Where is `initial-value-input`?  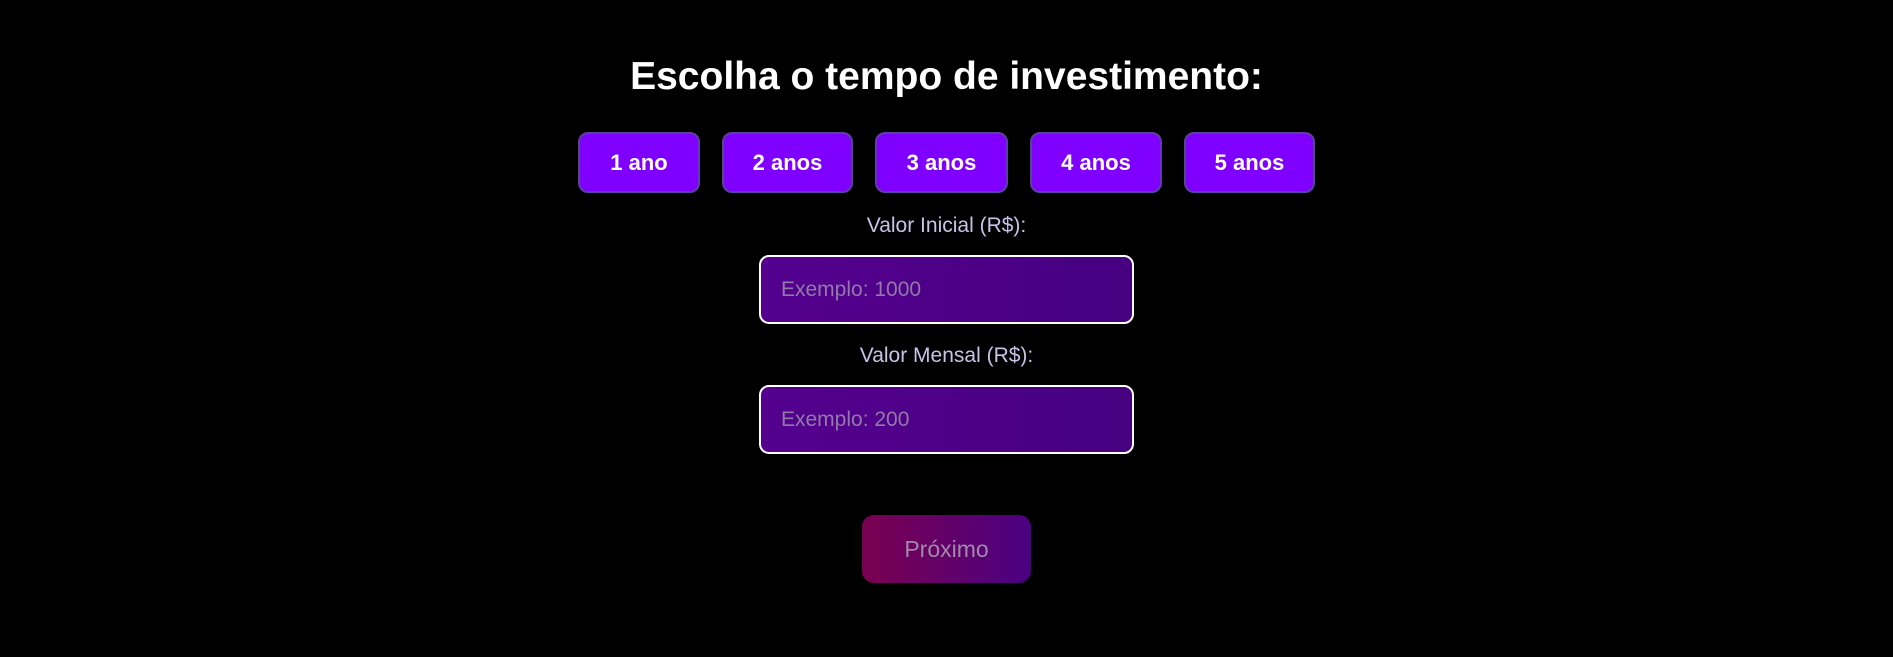
initial-value-input is located at coordinates (946, 289).